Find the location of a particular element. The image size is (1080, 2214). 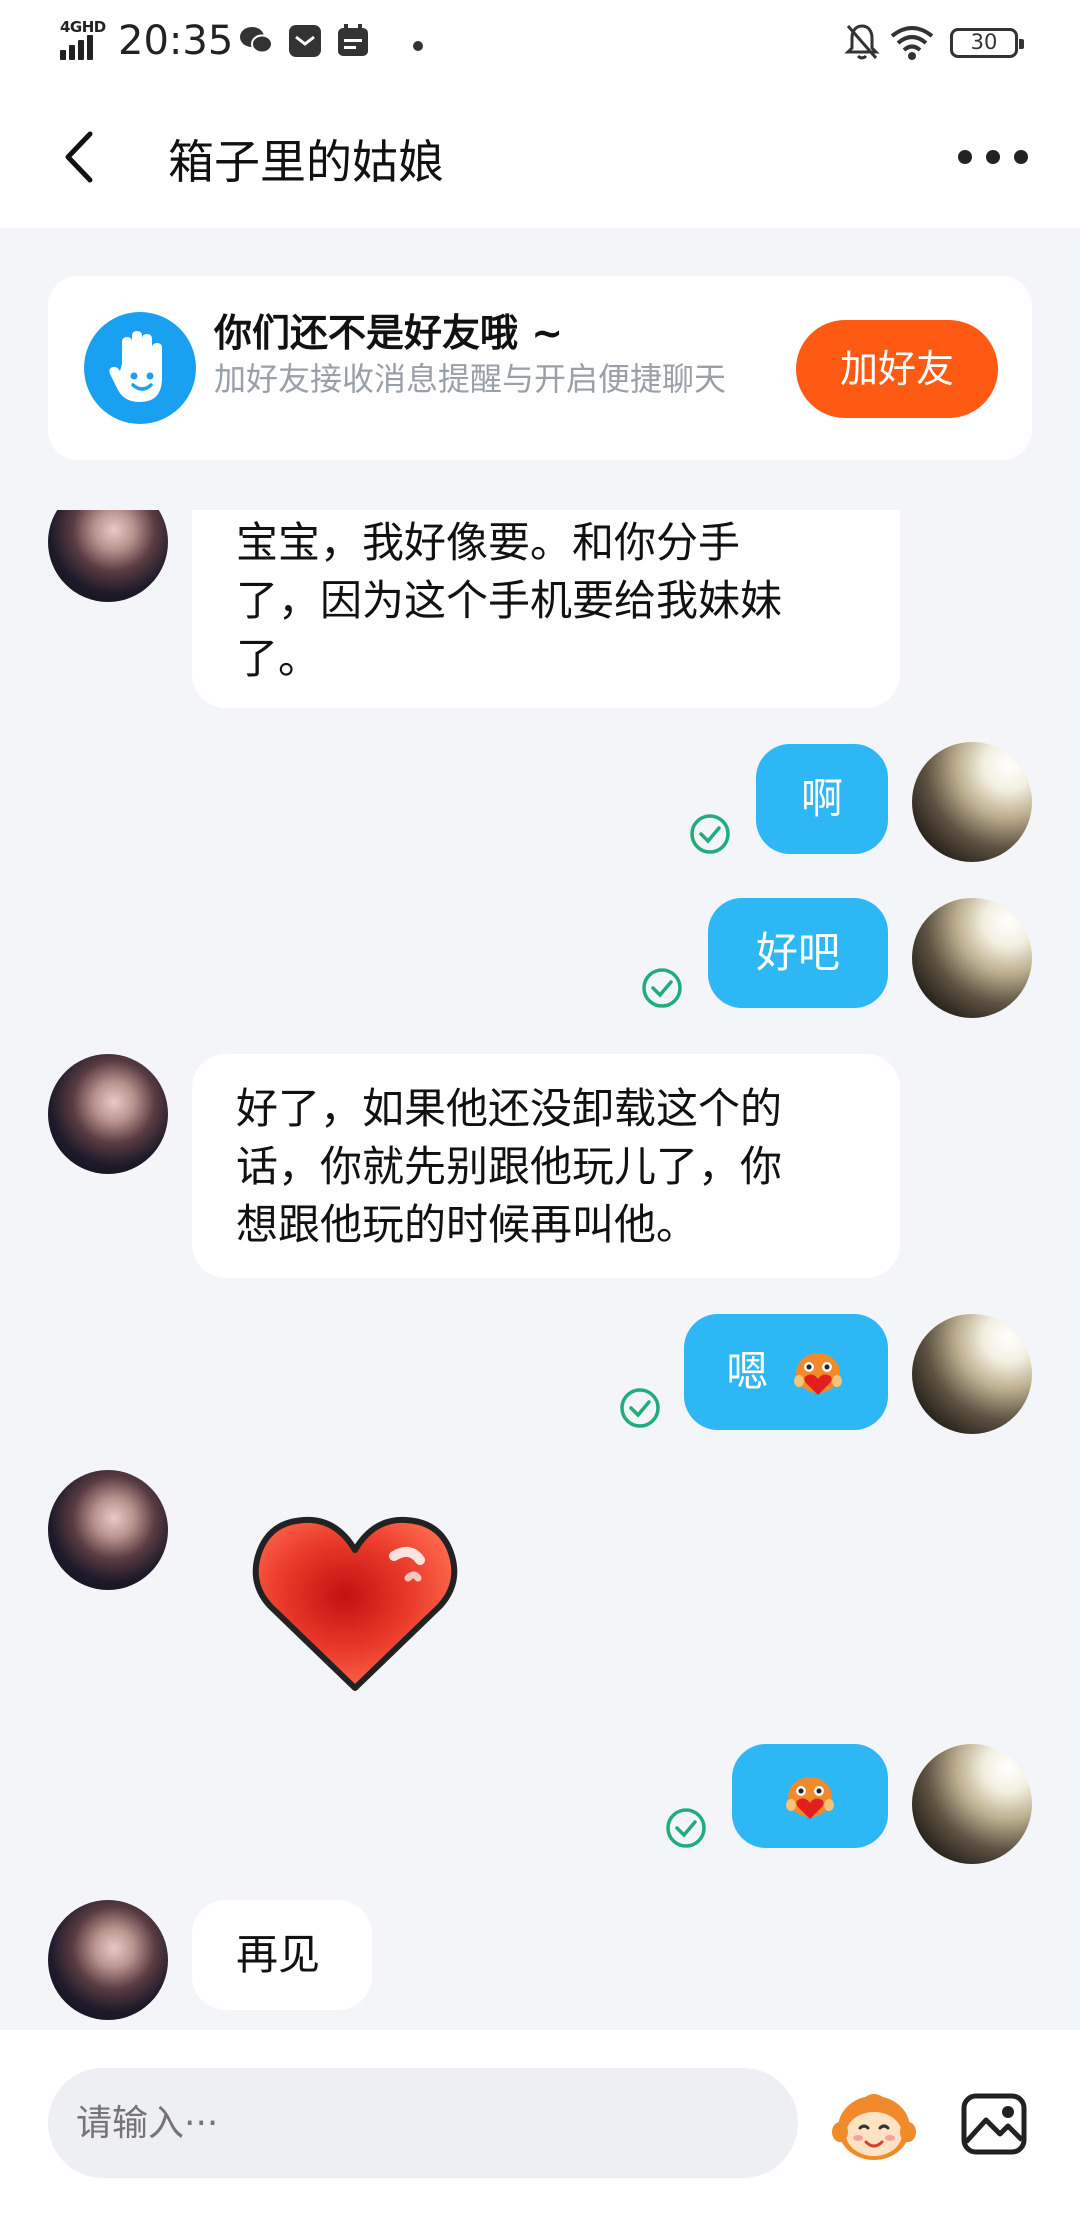

network-type: 4GHD is located at coordinates (83, 27).